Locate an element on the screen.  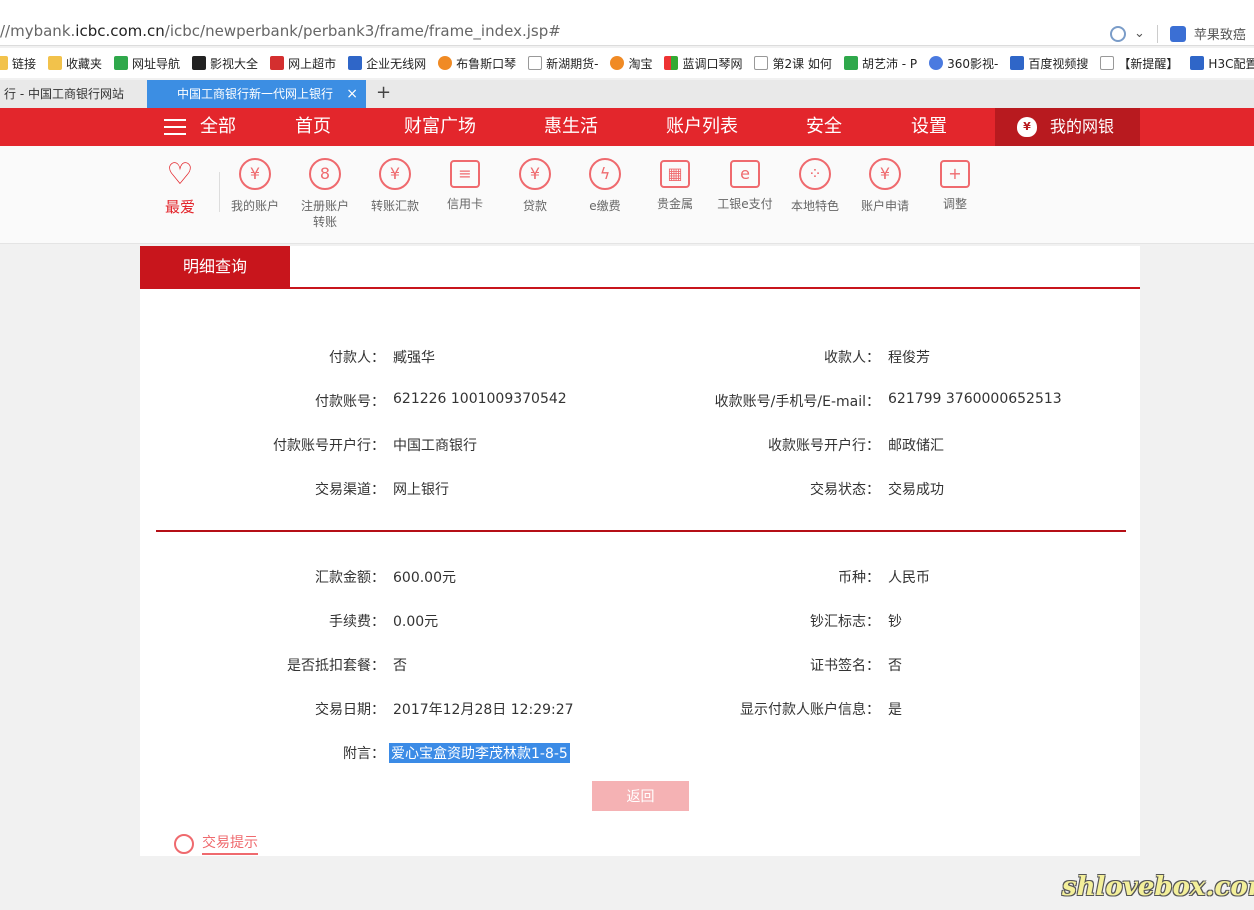
show-payer-value: 是 is located at coordinates (895, 710).